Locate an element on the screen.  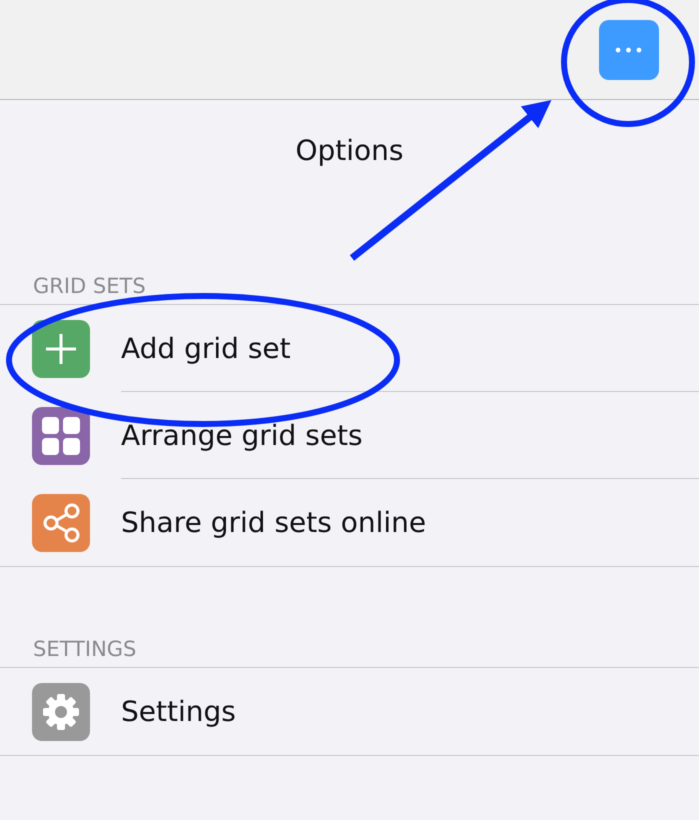
share-icon is located at coordinates (61, 522).